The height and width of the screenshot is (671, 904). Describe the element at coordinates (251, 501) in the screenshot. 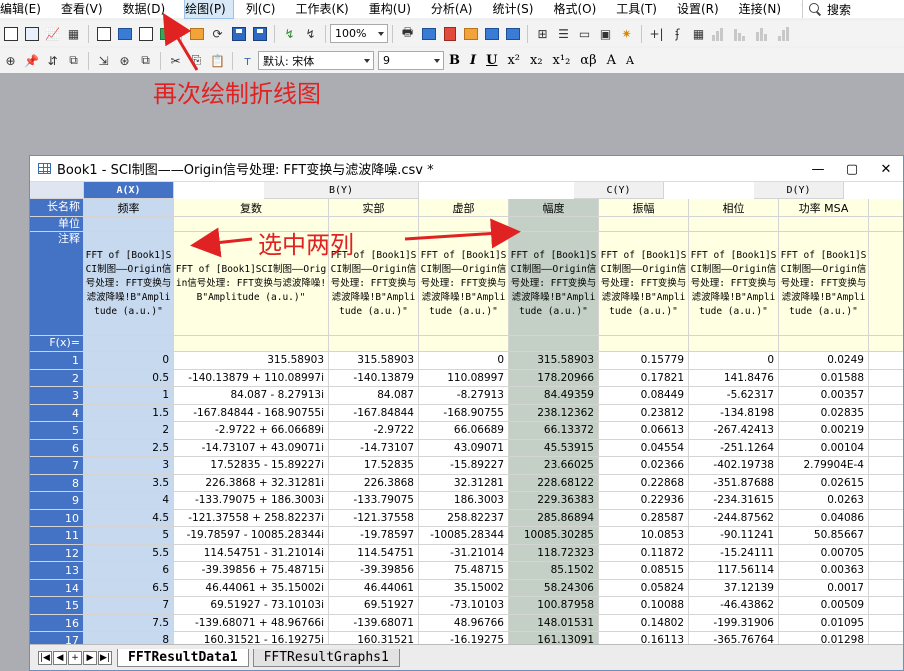

I see `data-cell: -133.79075 + 186.3003i` at that location.